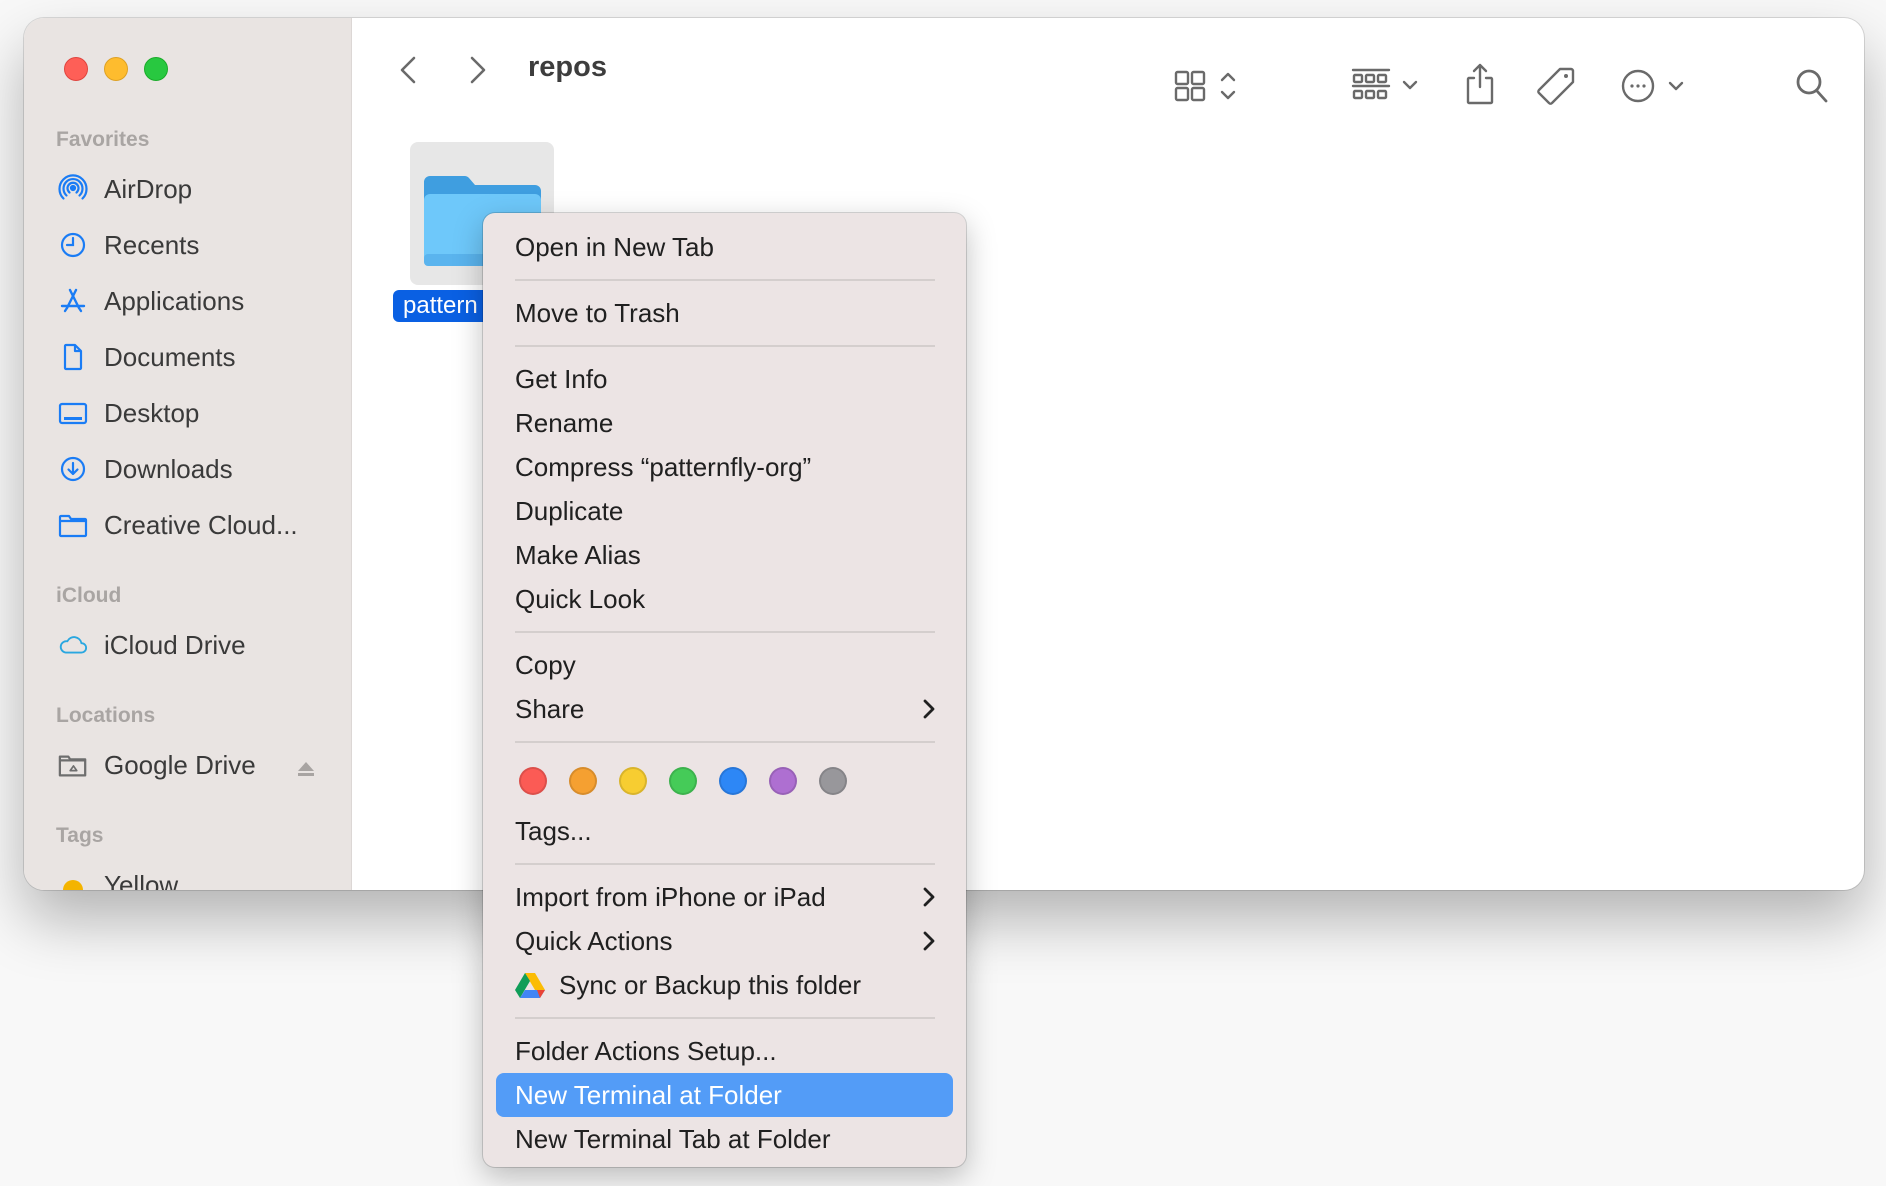 The height and width of the screenshot is (1186, 1886). I want to click on menu-item-new-terminal-tab-at-folder: New Terminal Tab at Folder, so click(724, 1139).